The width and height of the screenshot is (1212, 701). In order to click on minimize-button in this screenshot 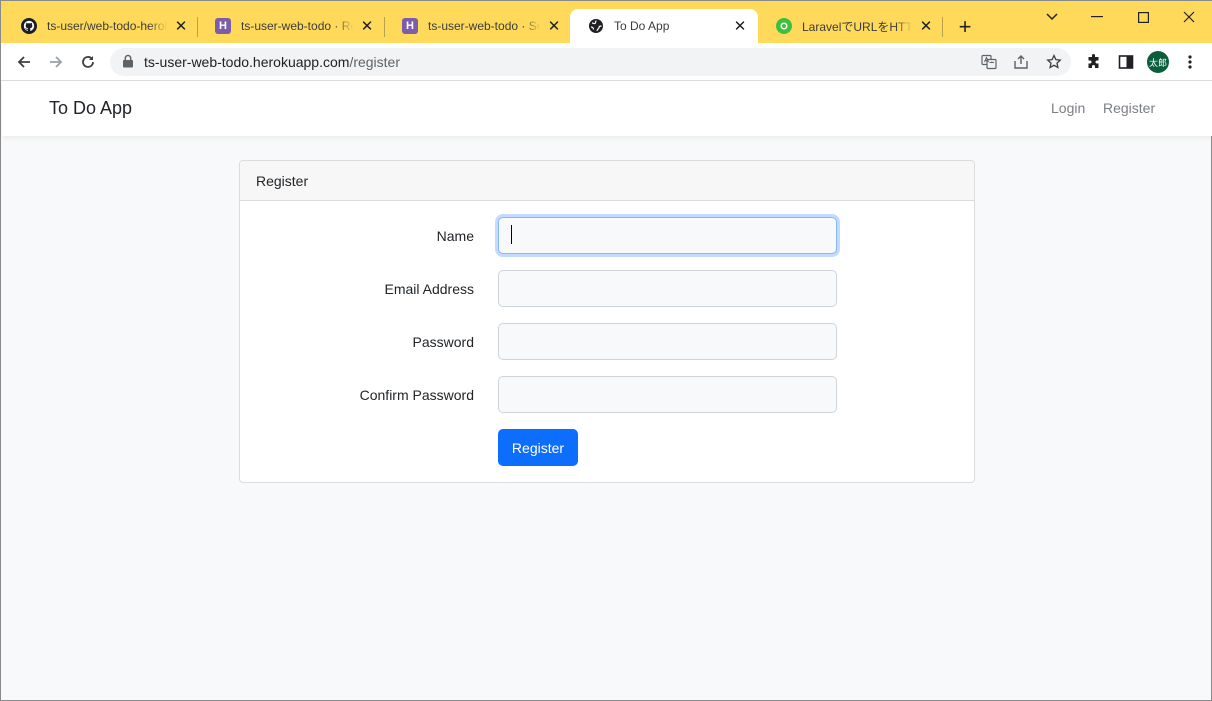, I will do `click(1097, 17)`.